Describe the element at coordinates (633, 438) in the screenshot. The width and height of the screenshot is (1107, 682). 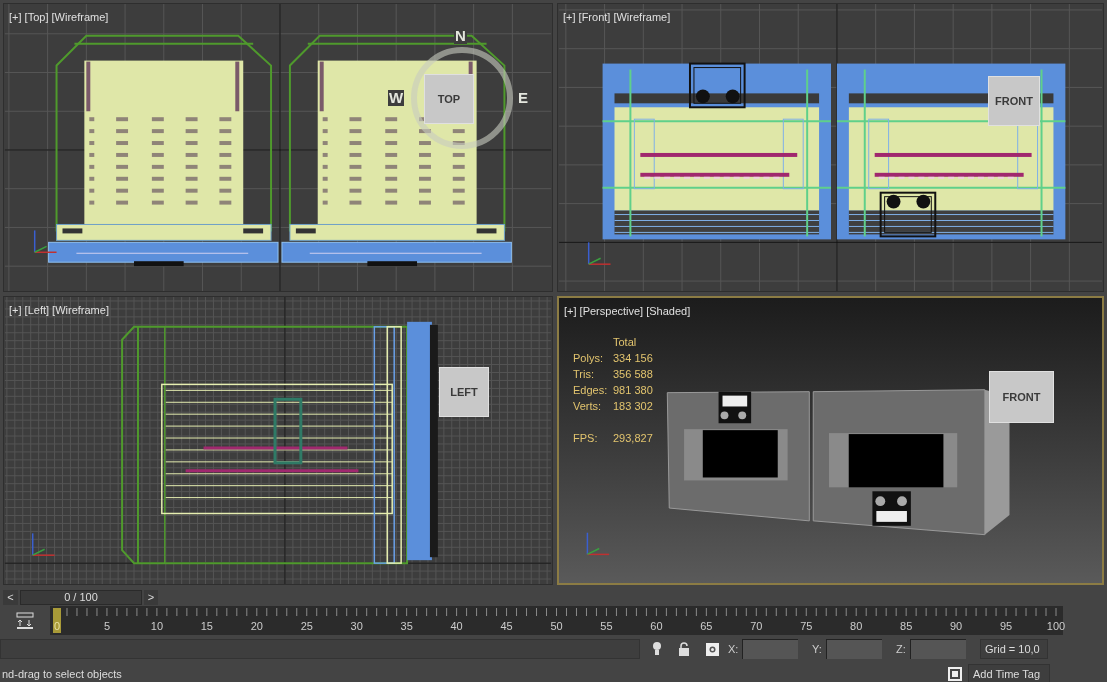
I see `stat-value: 293,827` at that location.